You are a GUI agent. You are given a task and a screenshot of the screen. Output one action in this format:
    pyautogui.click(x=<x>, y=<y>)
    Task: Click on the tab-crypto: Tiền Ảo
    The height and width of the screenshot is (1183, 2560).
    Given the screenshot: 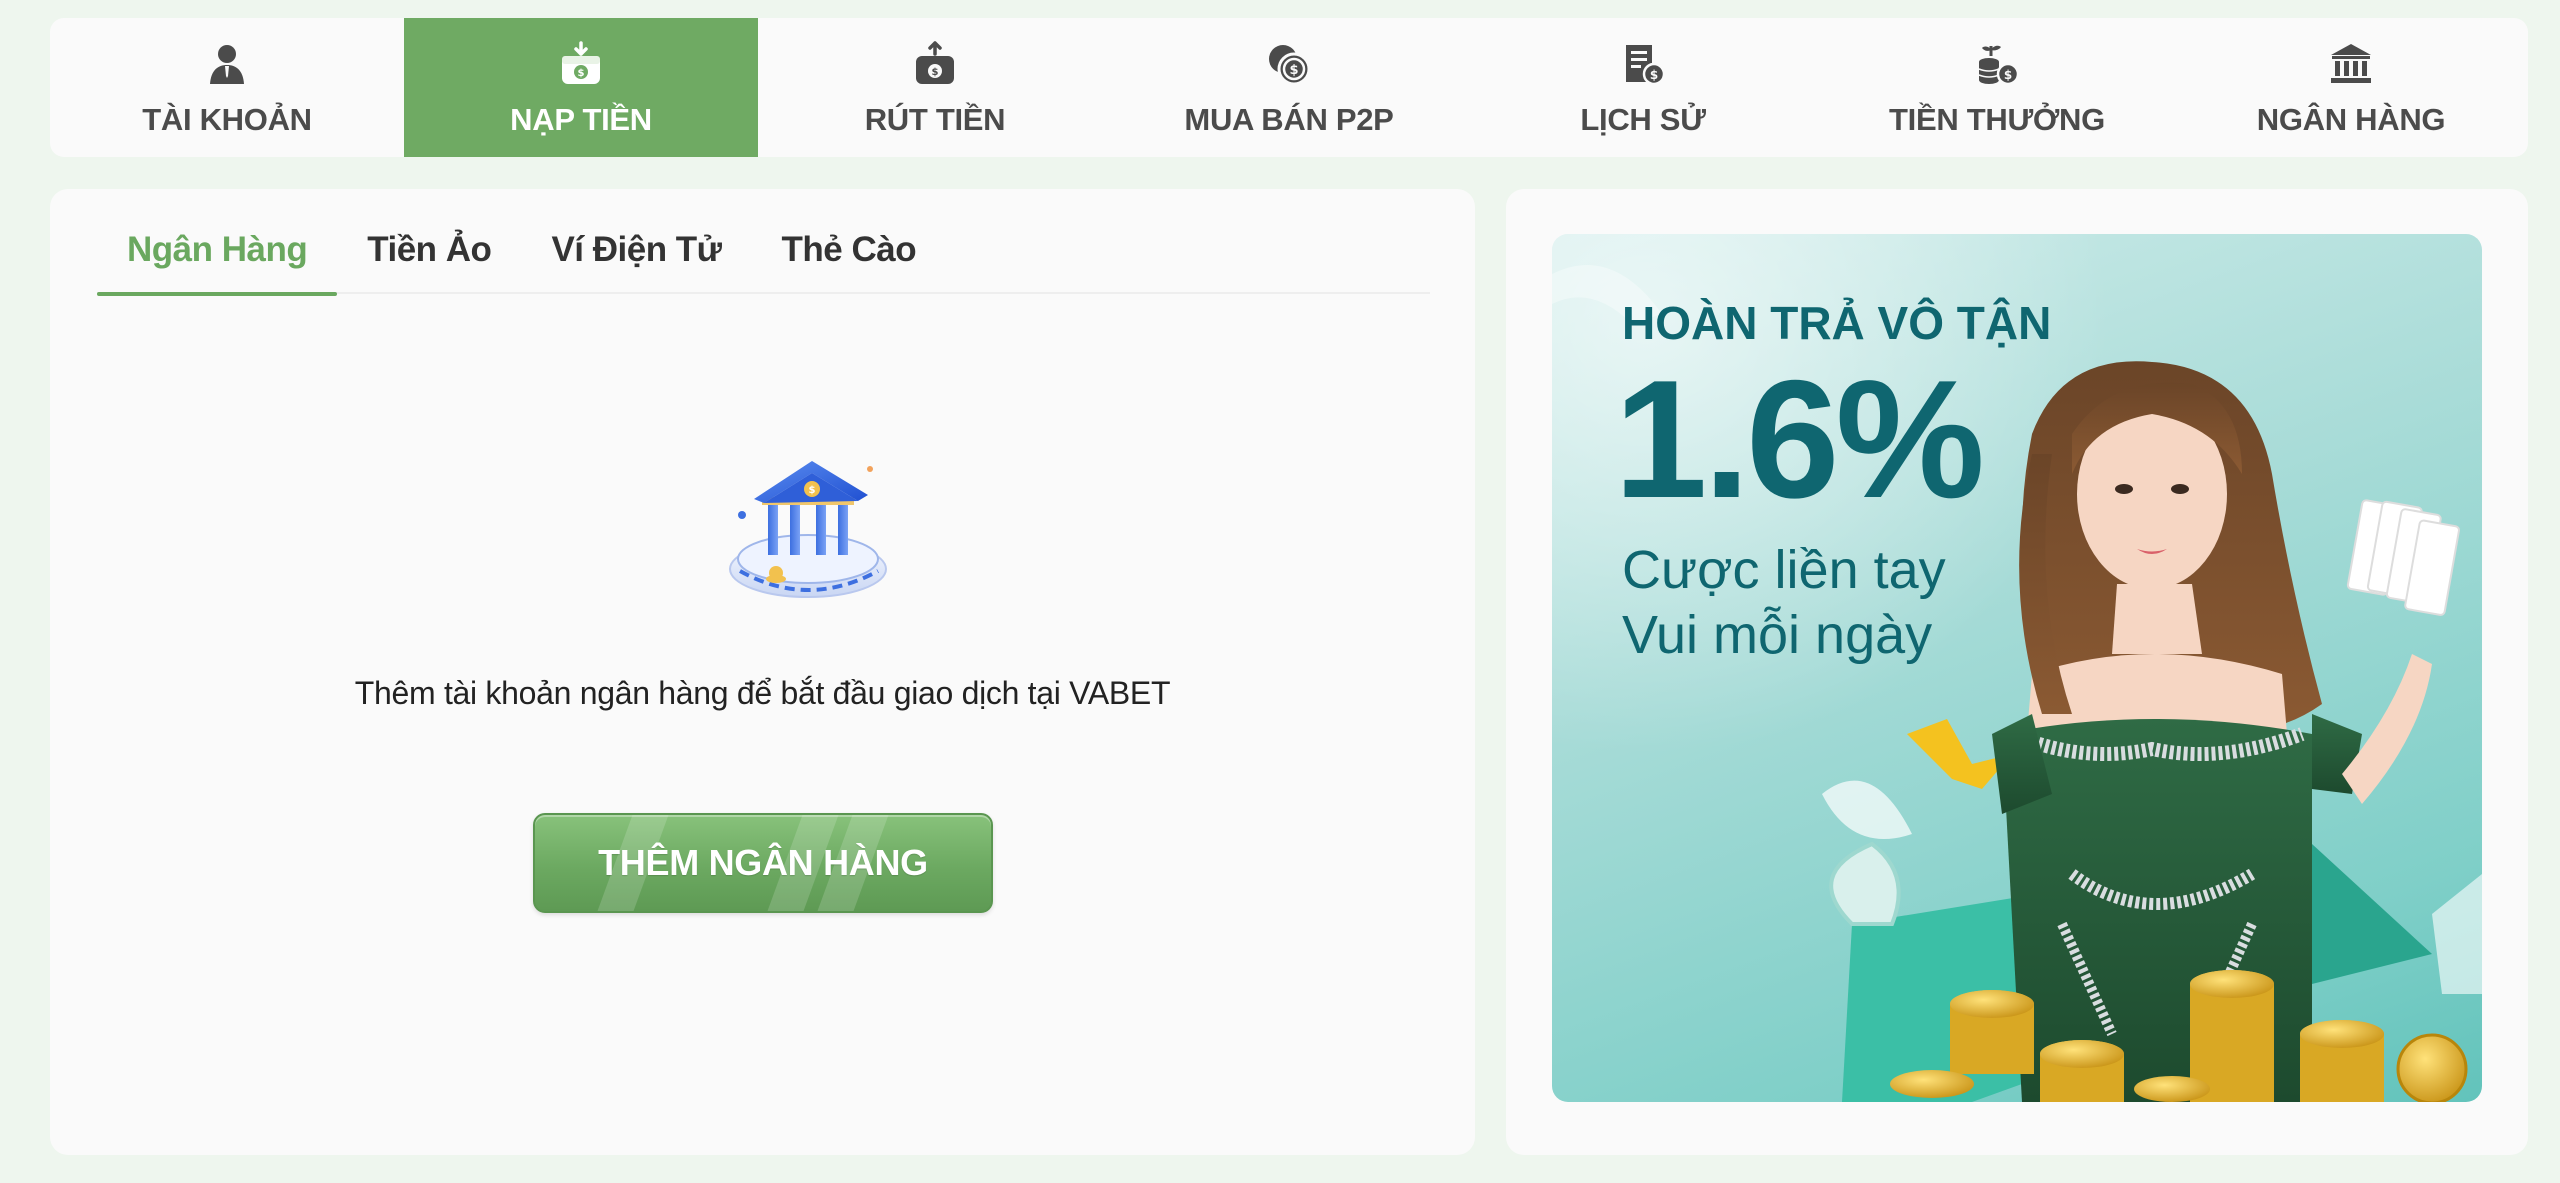 What is the action you would take?
    pyautogui.click(x=429, y=261)
    